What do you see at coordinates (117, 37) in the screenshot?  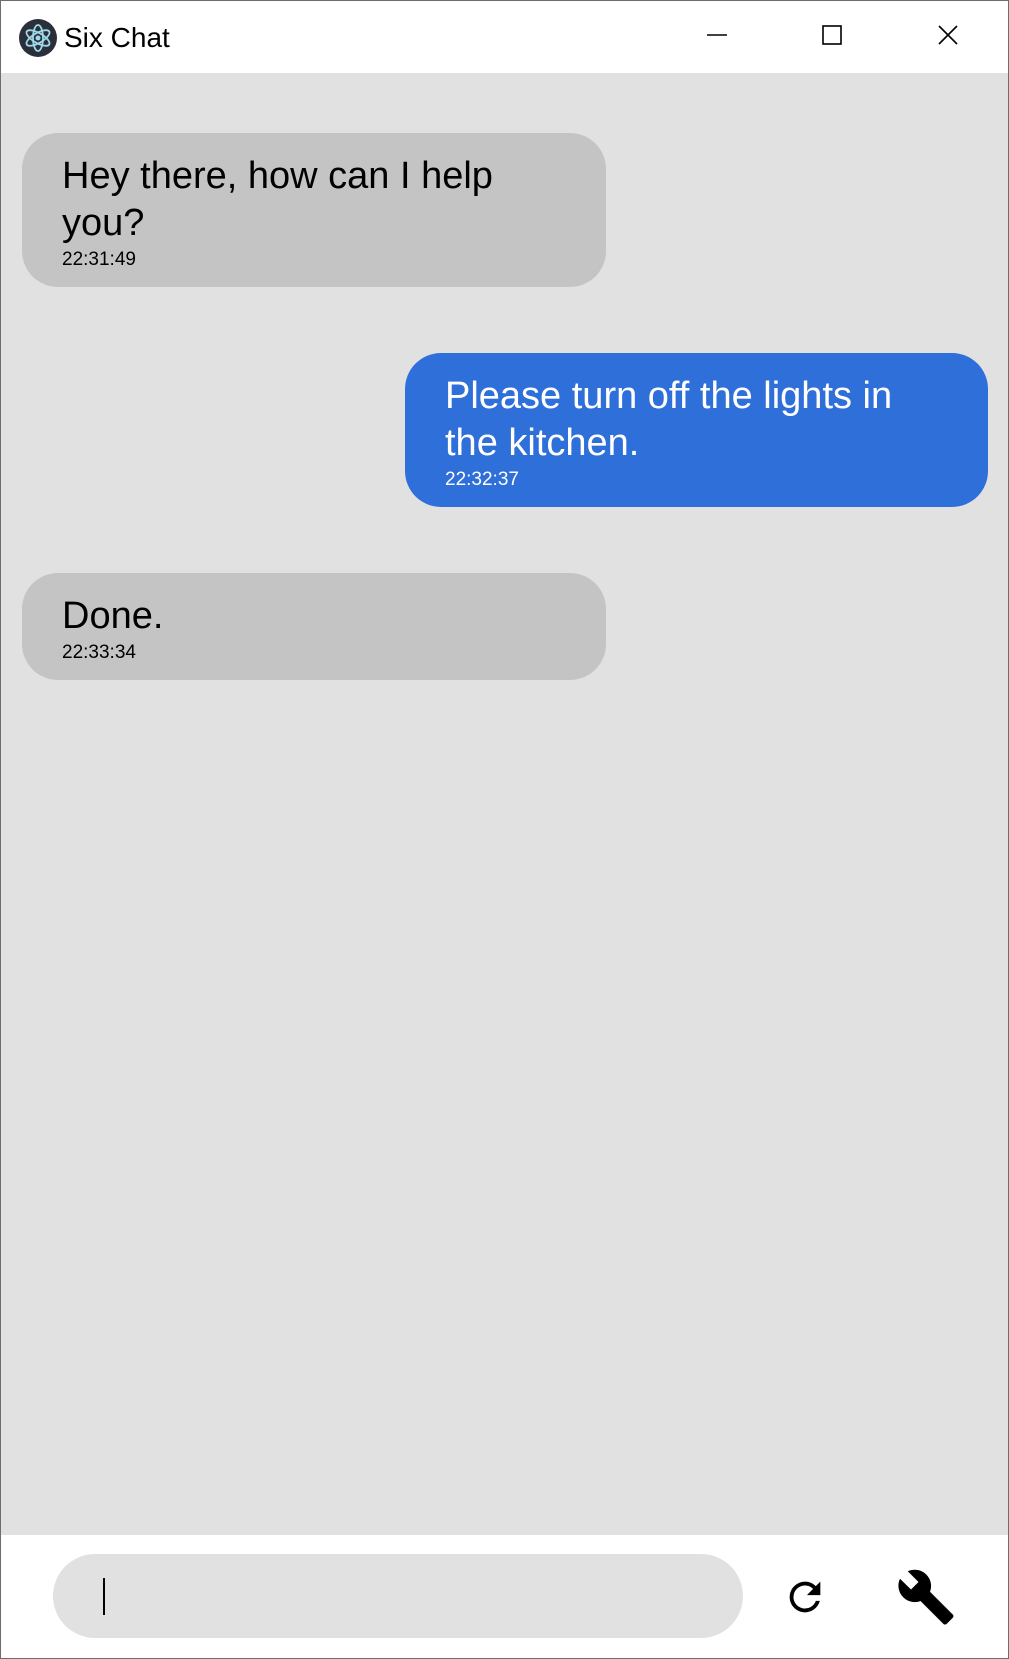 I see `window-title: Six Chat` at bounding box center [117, 37].